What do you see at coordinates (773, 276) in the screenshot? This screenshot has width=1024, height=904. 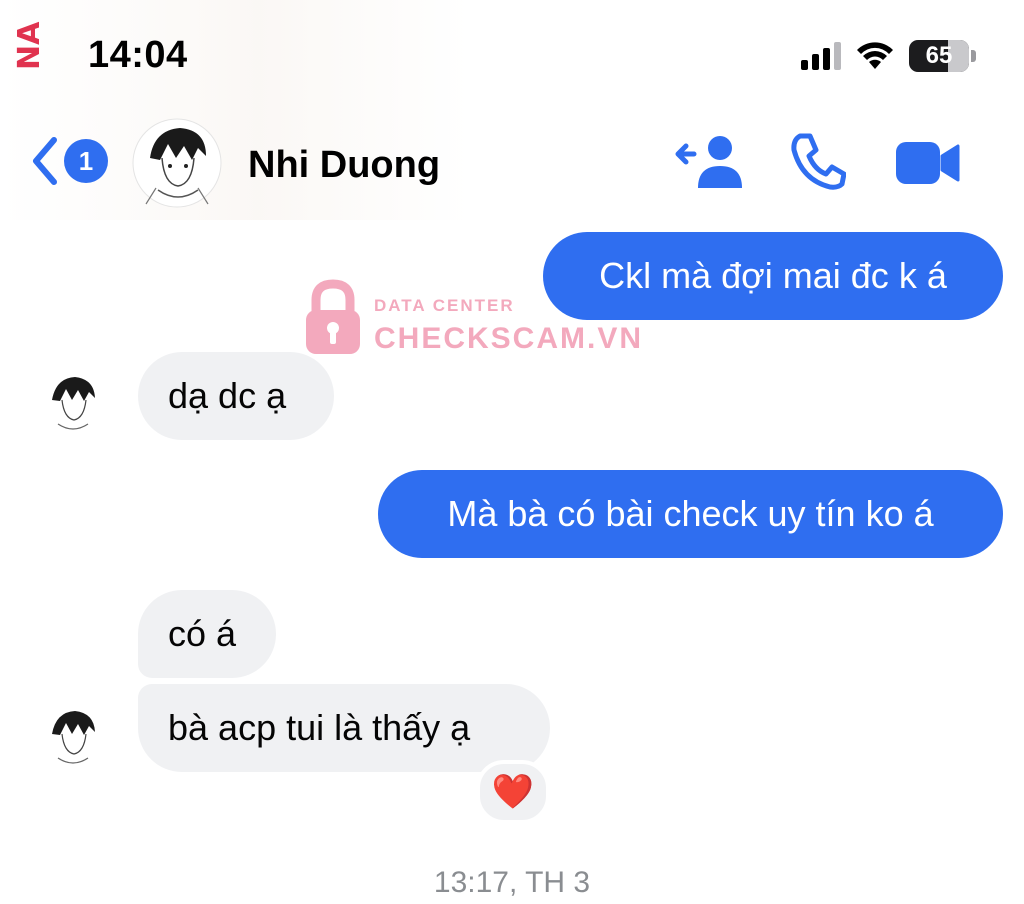 I see `outgoing-message-bubble: Ckl mà đợi mai đc k á` at bounding box center [773, 276].